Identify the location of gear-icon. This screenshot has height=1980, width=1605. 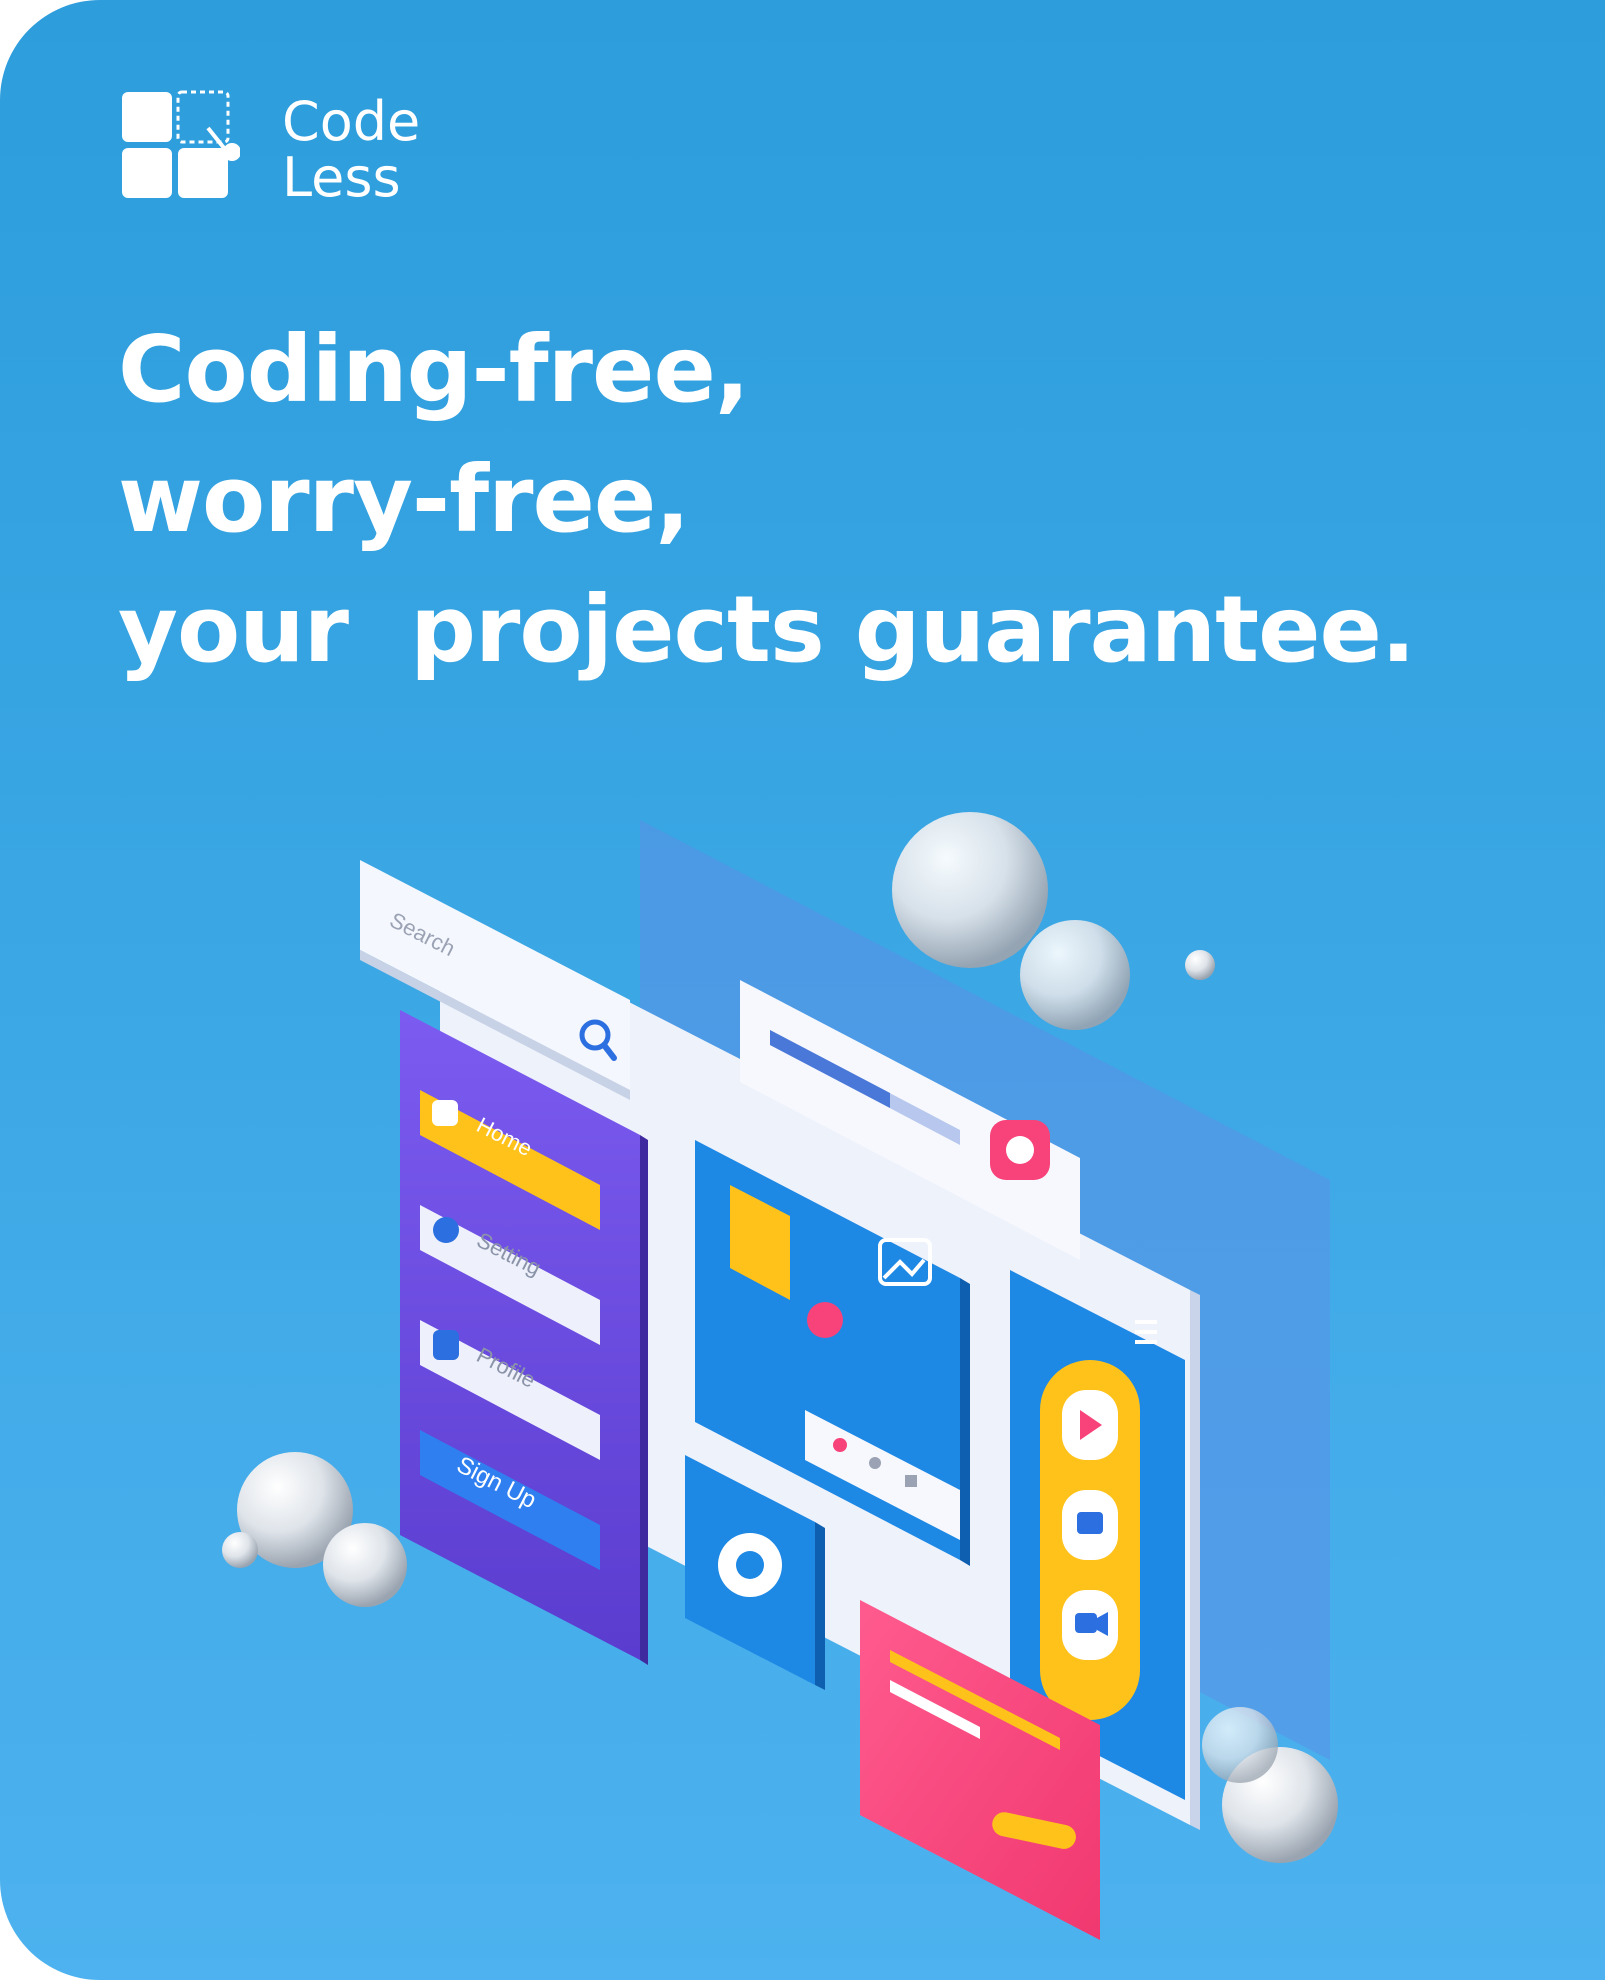
(750, 1565).